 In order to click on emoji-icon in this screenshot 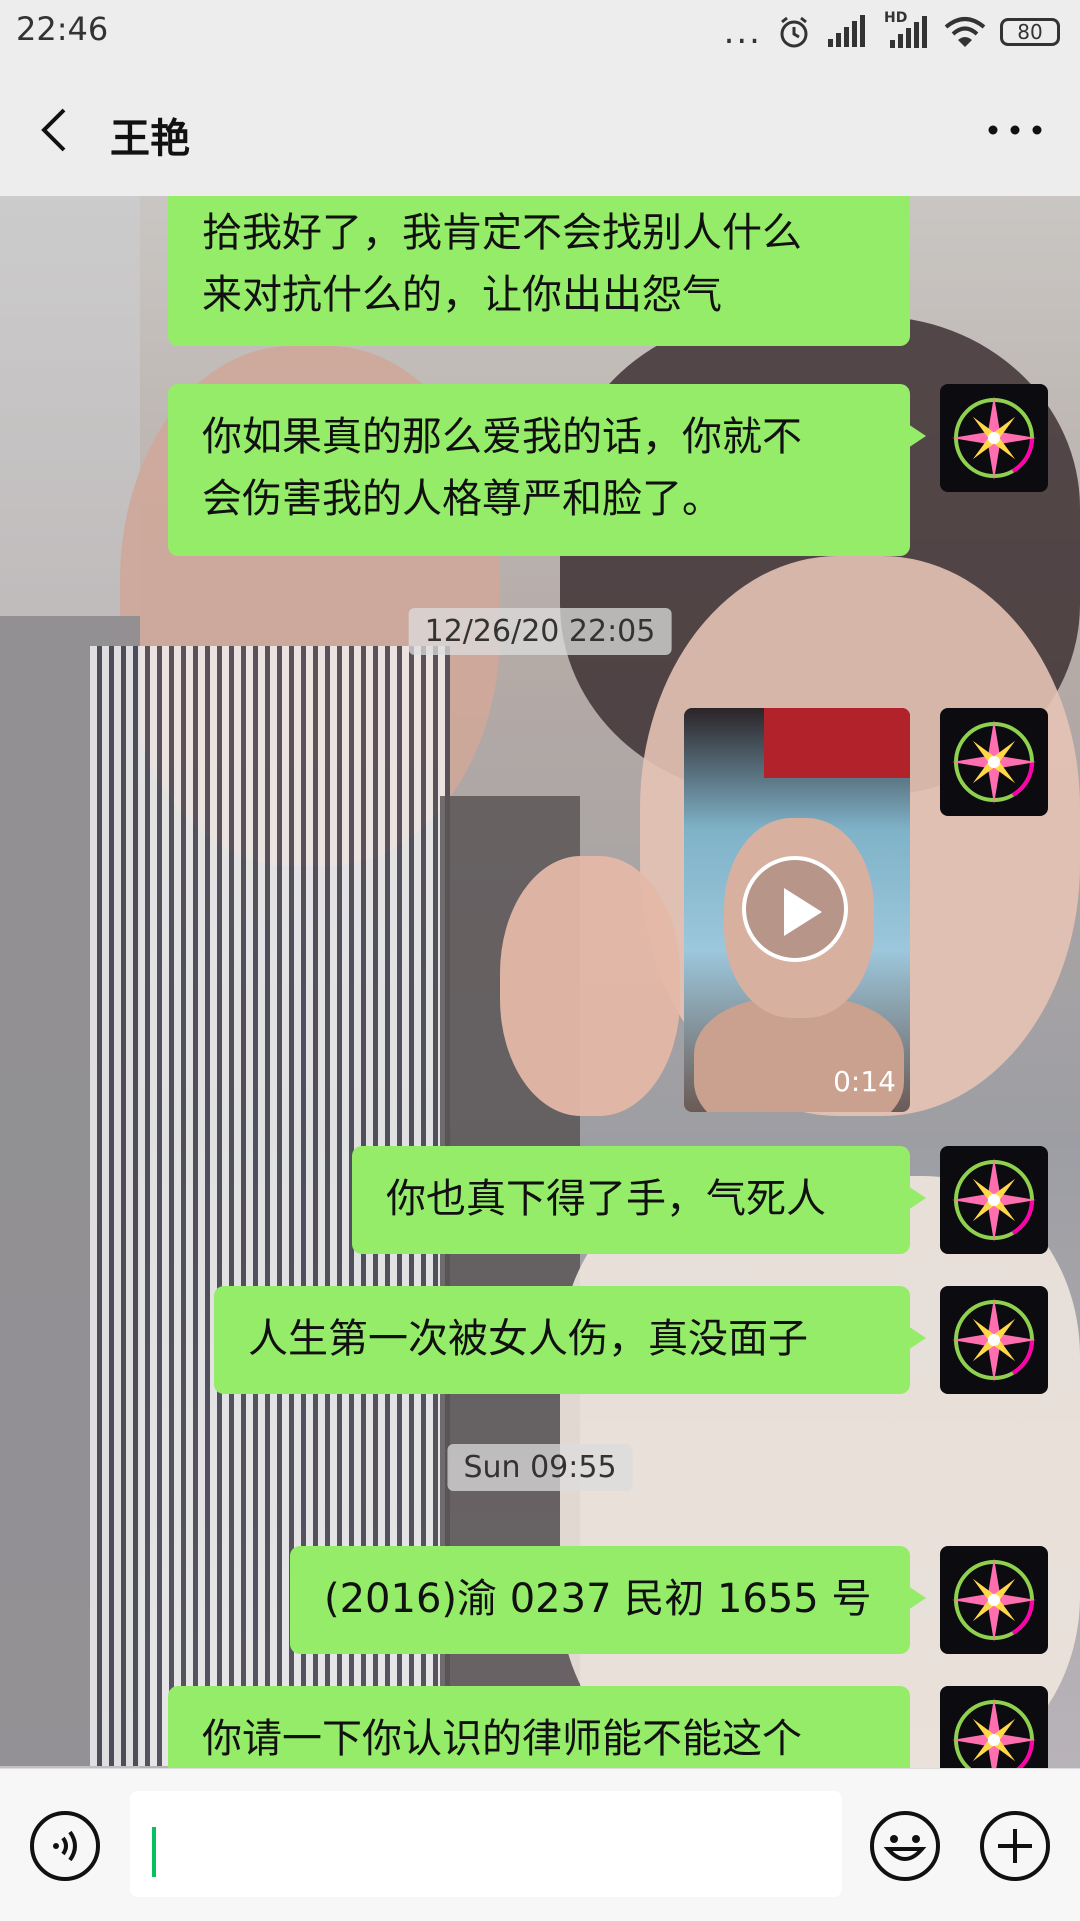, I will do `click(905, 1846)`.